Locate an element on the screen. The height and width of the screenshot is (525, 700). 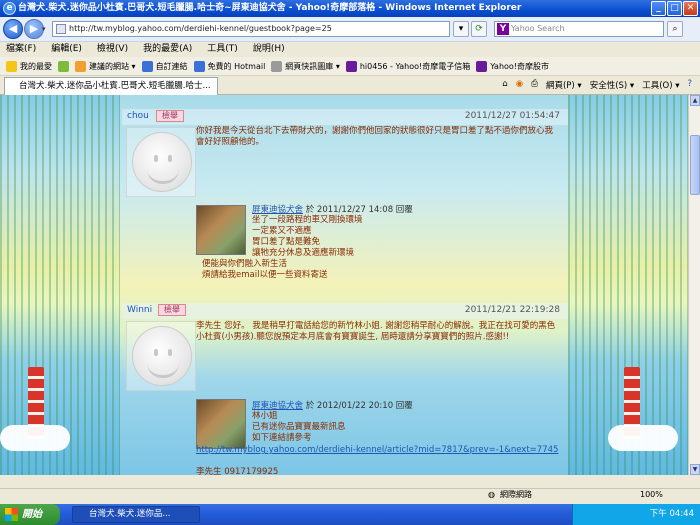
menu-bar: 檔案(F) 編輯(E) 檢視(V) 我的最愛(A) 工具(T) 說明(H) is located at coordinates (350, 49).